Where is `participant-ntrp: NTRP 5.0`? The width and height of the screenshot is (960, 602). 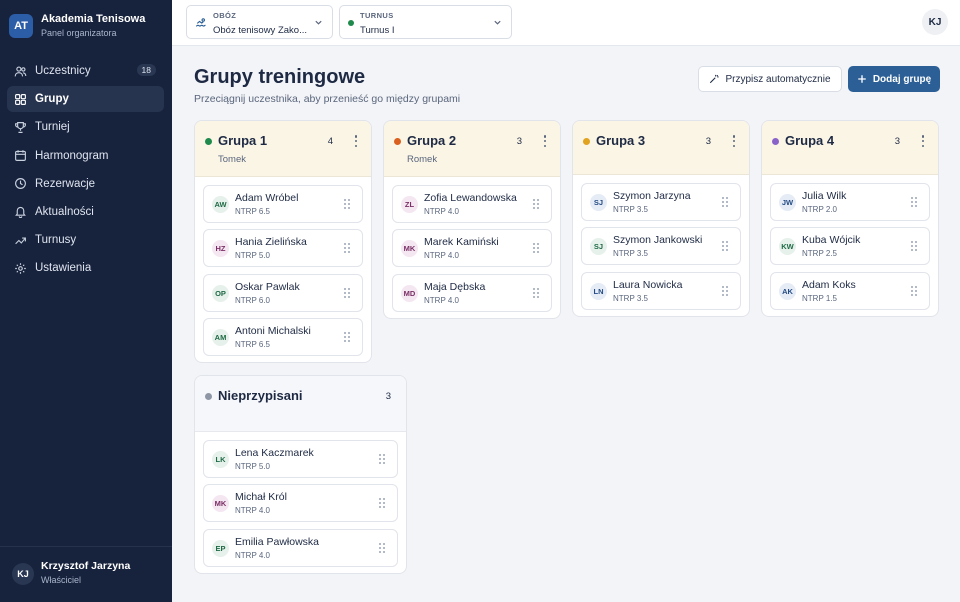 participant-ntrp: NTRP 5.0 is located at coordinates (252, 466).